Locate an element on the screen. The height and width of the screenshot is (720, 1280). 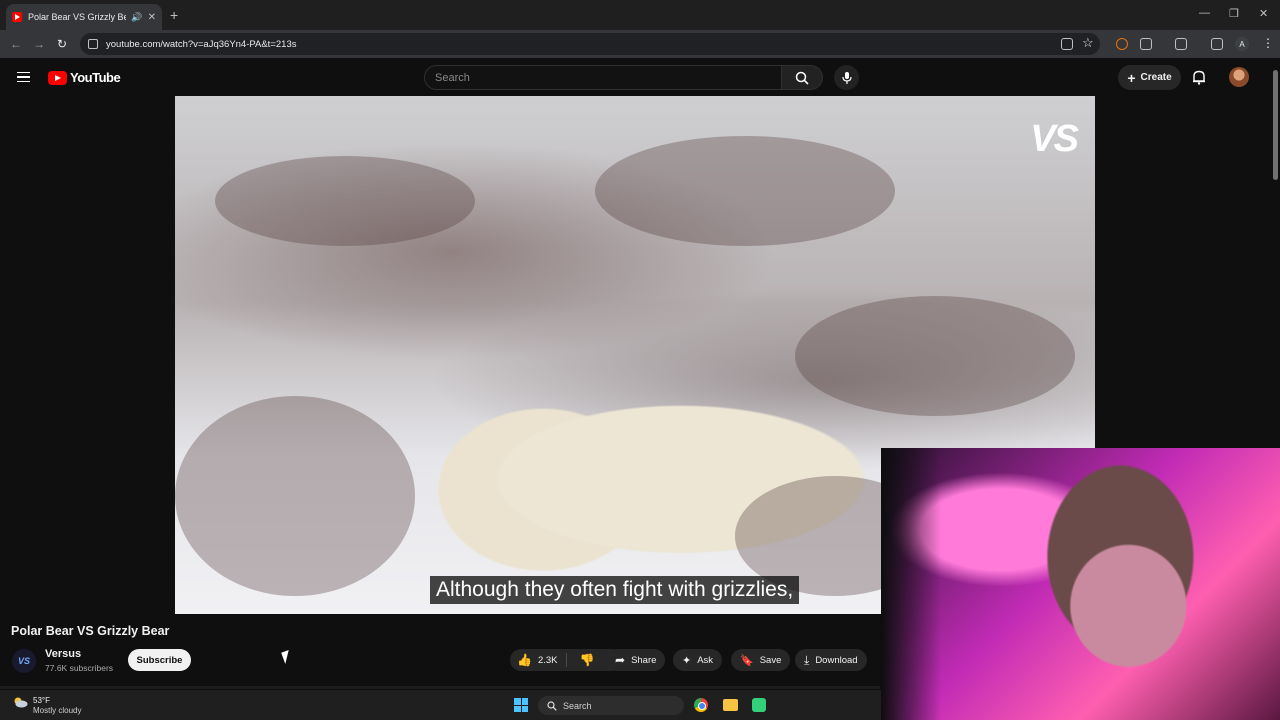
webcam-shadow is located at coordinates (911, 584).